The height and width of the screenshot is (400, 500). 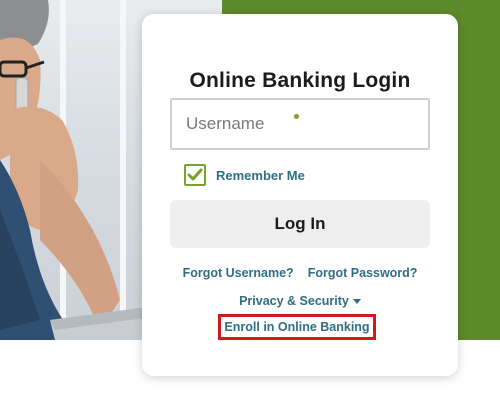 What do you see at coordinates (225, 123) in the screenshot?
I see `username-placeholder: Username` at bounding box center [225, 123].